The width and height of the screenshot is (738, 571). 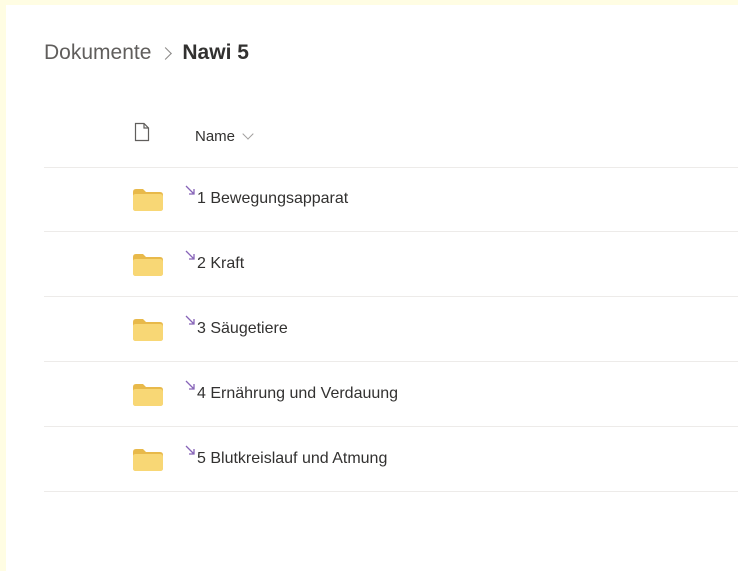 What do you see at coordinates (391, 199) in the screenshot?
I see `list-item: 1 Bewegungsapparat` at bounding box center [391, 199].